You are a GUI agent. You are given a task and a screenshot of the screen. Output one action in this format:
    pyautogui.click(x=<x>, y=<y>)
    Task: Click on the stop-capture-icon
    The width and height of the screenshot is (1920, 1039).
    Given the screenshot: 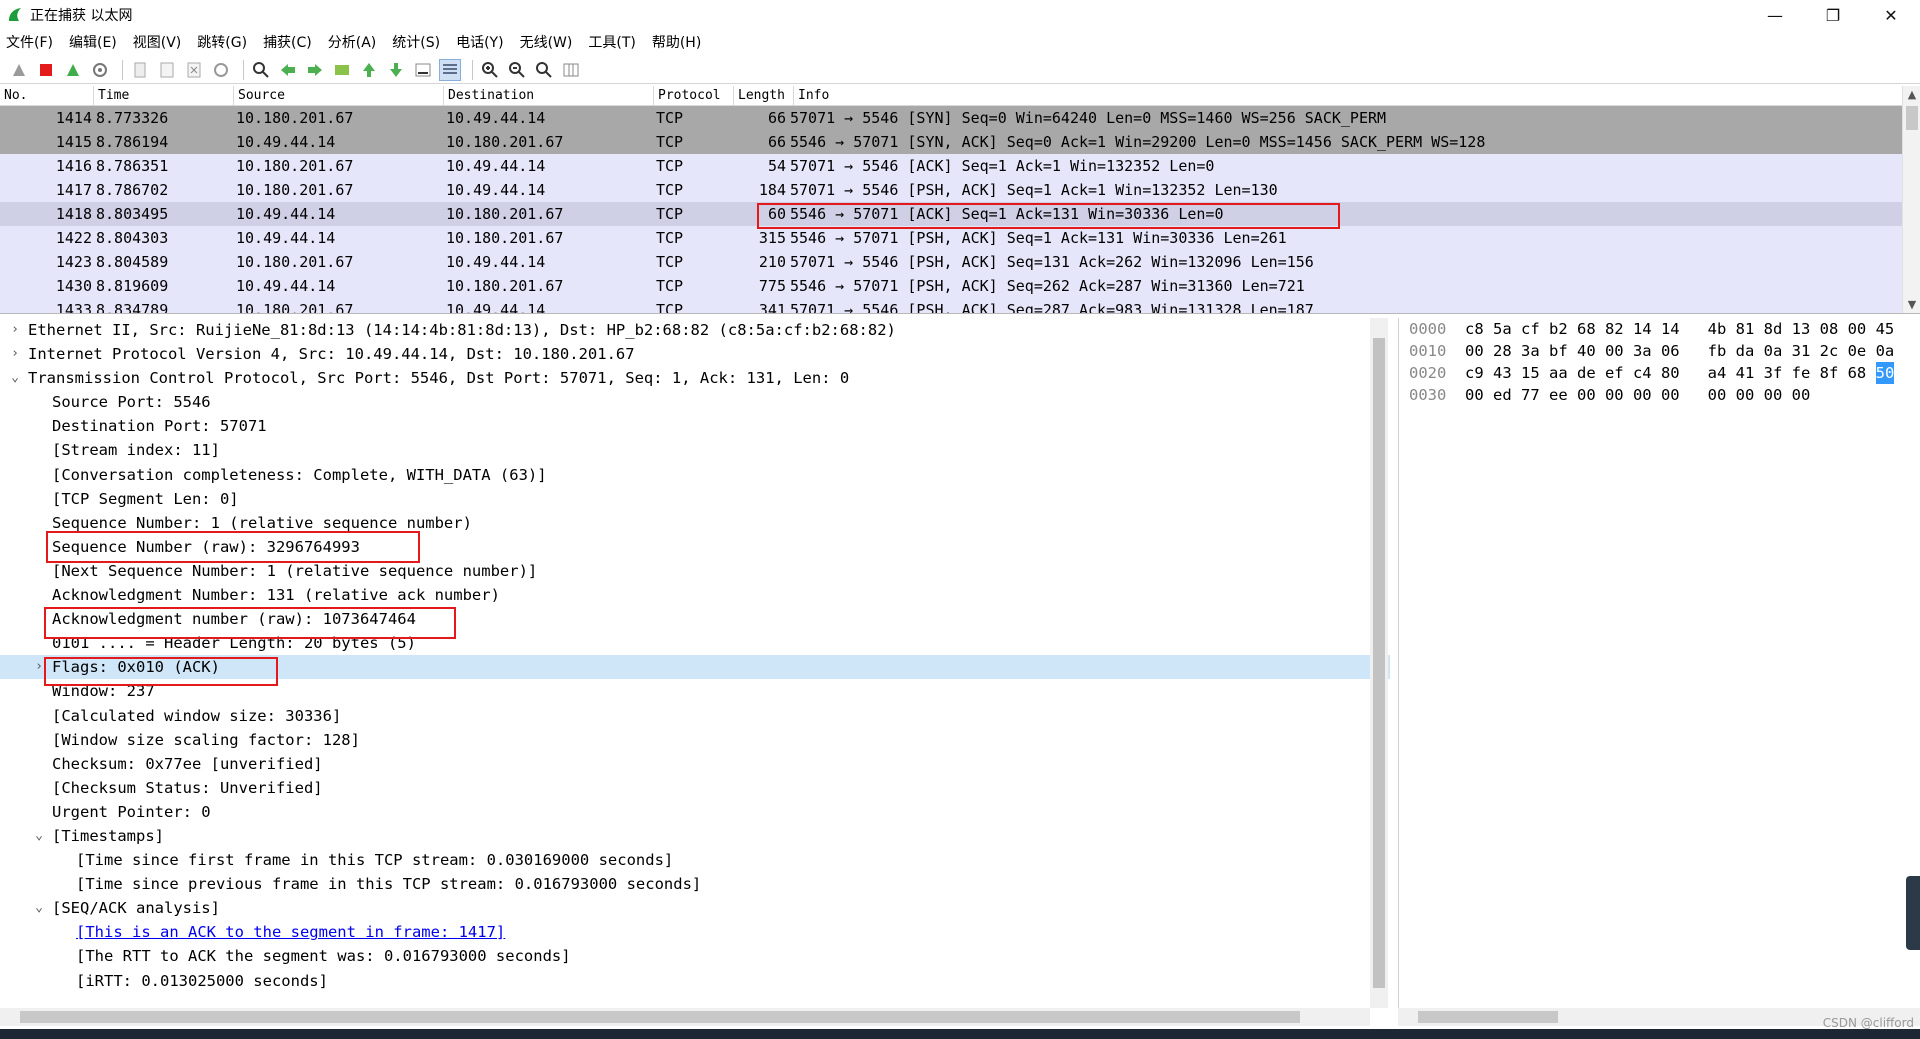 What is the action you would take?
    pyautogui.click(x=46, y=70)
    